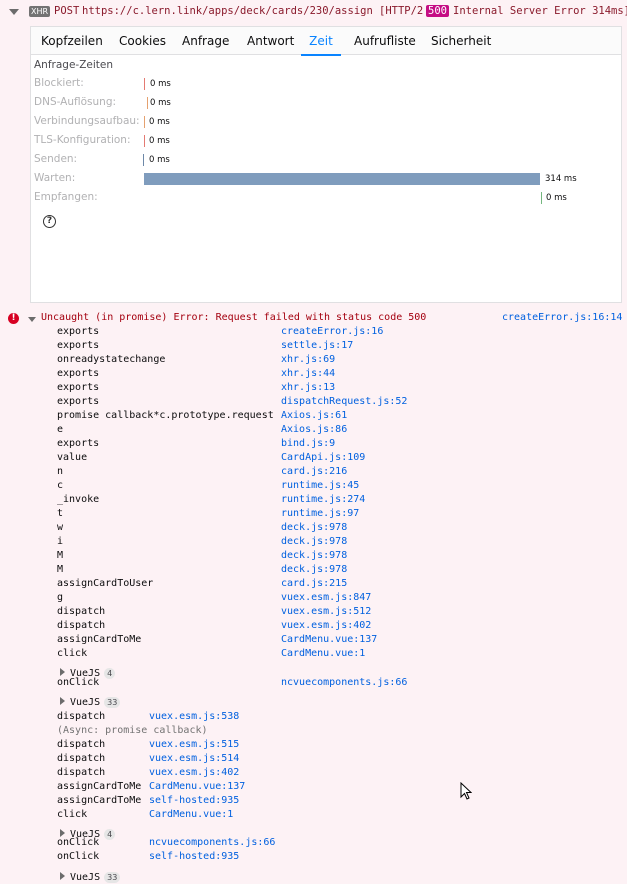 This screenshot has width=627, height=884. I want to click on tab-headers: Kopfzeilen, so click(72, 41).